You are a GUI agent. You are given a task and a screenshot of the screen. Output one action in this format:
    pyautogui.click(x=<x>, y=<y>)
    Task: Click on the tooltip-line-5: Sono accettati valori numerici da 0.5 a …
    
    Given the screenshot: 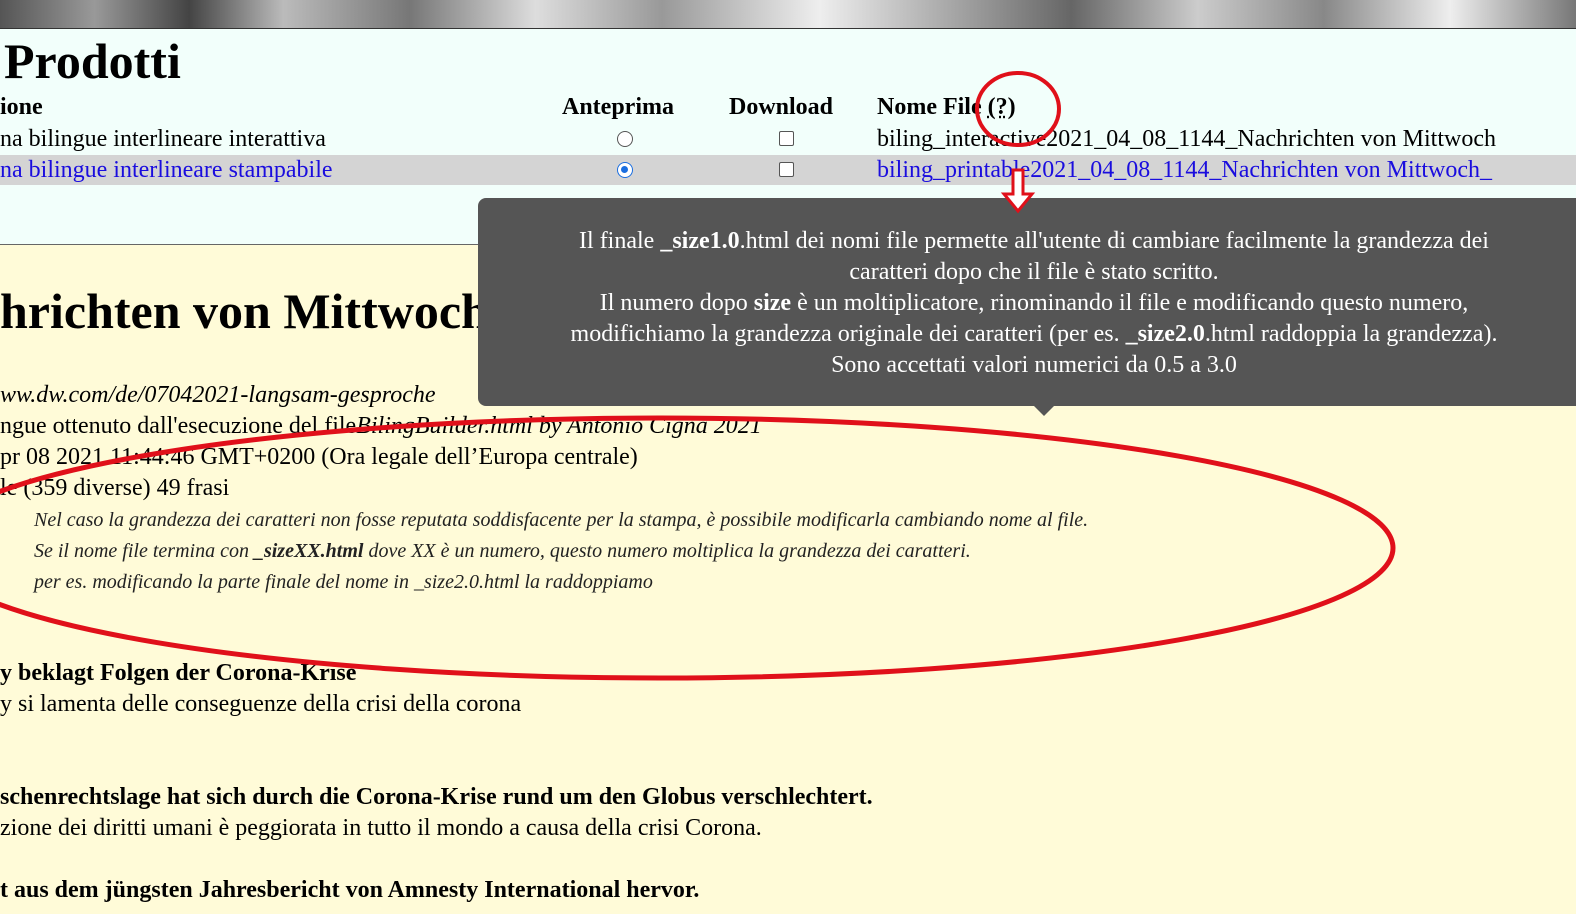 What is the action you would take?
    pyautogui.click(x=1034, y=365)
    